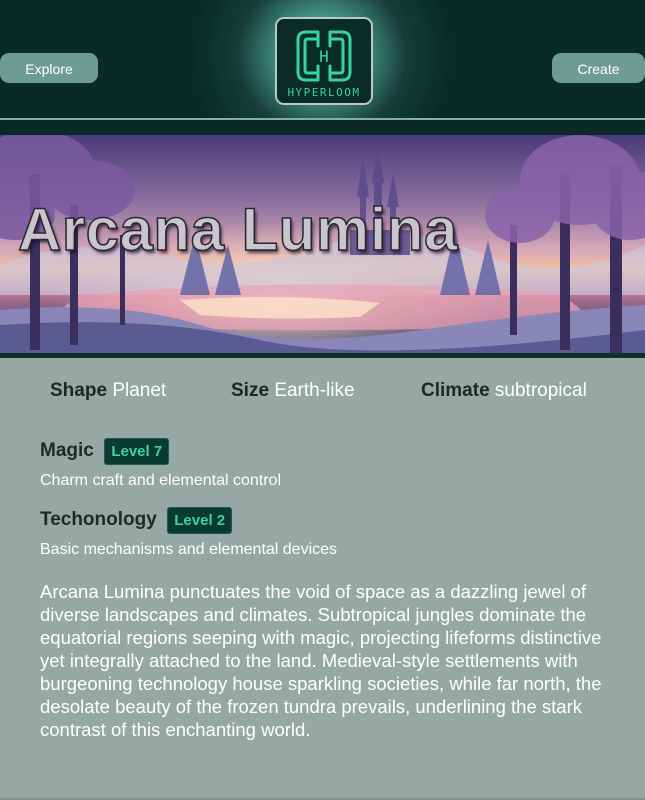  Describe the element at coordinates (67, 450) in the screenshot. I see `magic-title: Magic` at that location.